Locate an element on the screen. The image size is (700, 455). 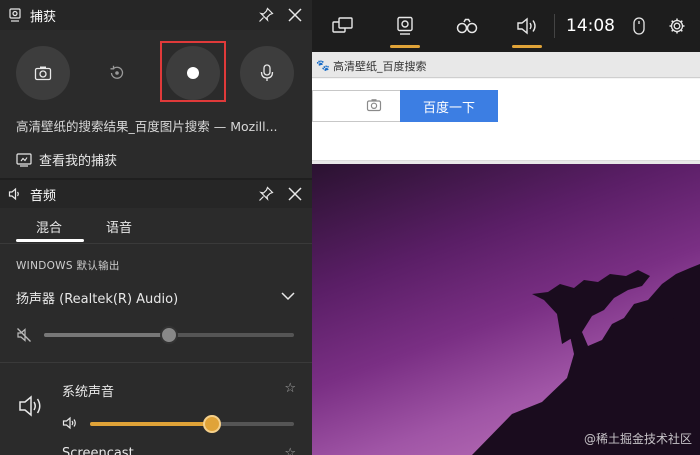
clock: 14:08 is located at coordinates (590, 26).